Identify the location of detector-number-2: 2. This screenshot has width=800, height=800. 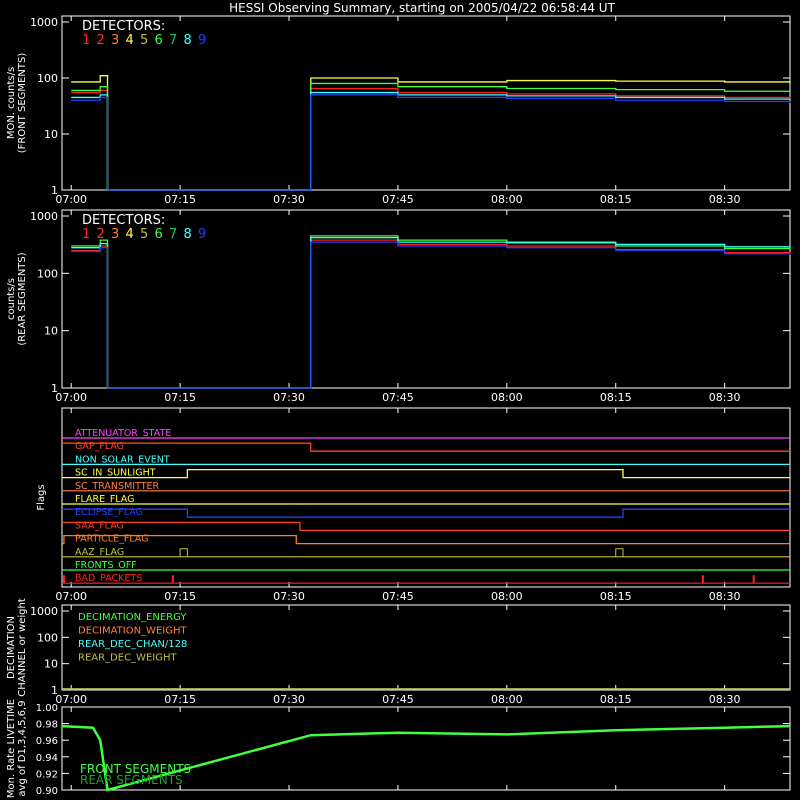
(101, 40).